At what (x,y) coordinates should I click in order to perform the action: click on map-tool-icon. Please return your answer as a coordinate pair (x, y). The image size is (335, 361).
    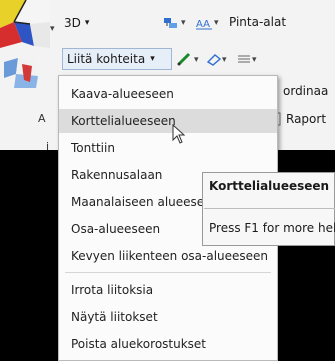
    Looking at the image, I should click on (22, 72).